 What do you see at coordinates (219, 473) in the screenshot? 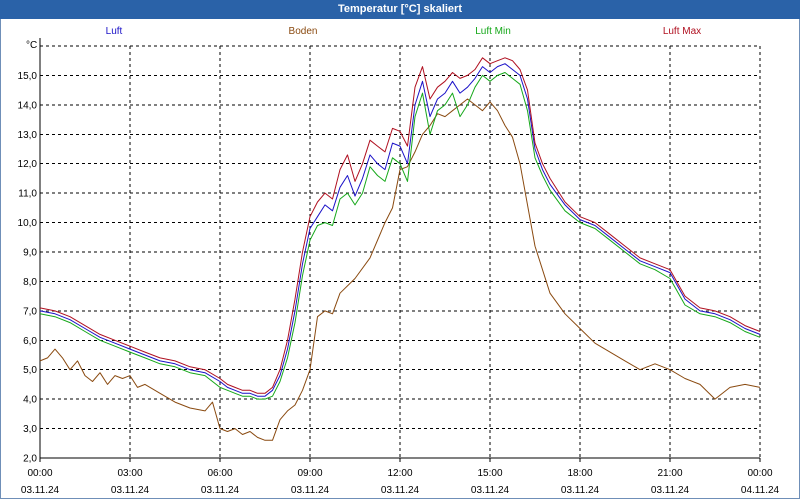
I see `x-tick-time-label: 06:00` at bounding box center [219, 473].